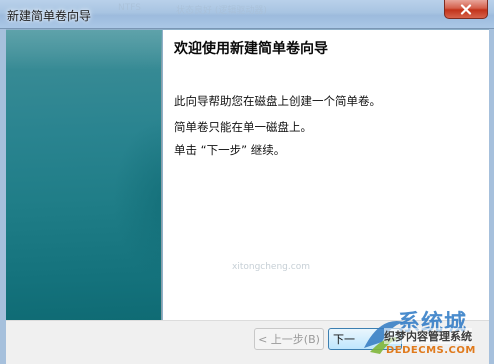 The height and width of the screenshot is (364, 494). Describe the element at coordinates (428, 336) in the screenshot. I see `watermark-cms: 织梦内容管理系统` at that location.